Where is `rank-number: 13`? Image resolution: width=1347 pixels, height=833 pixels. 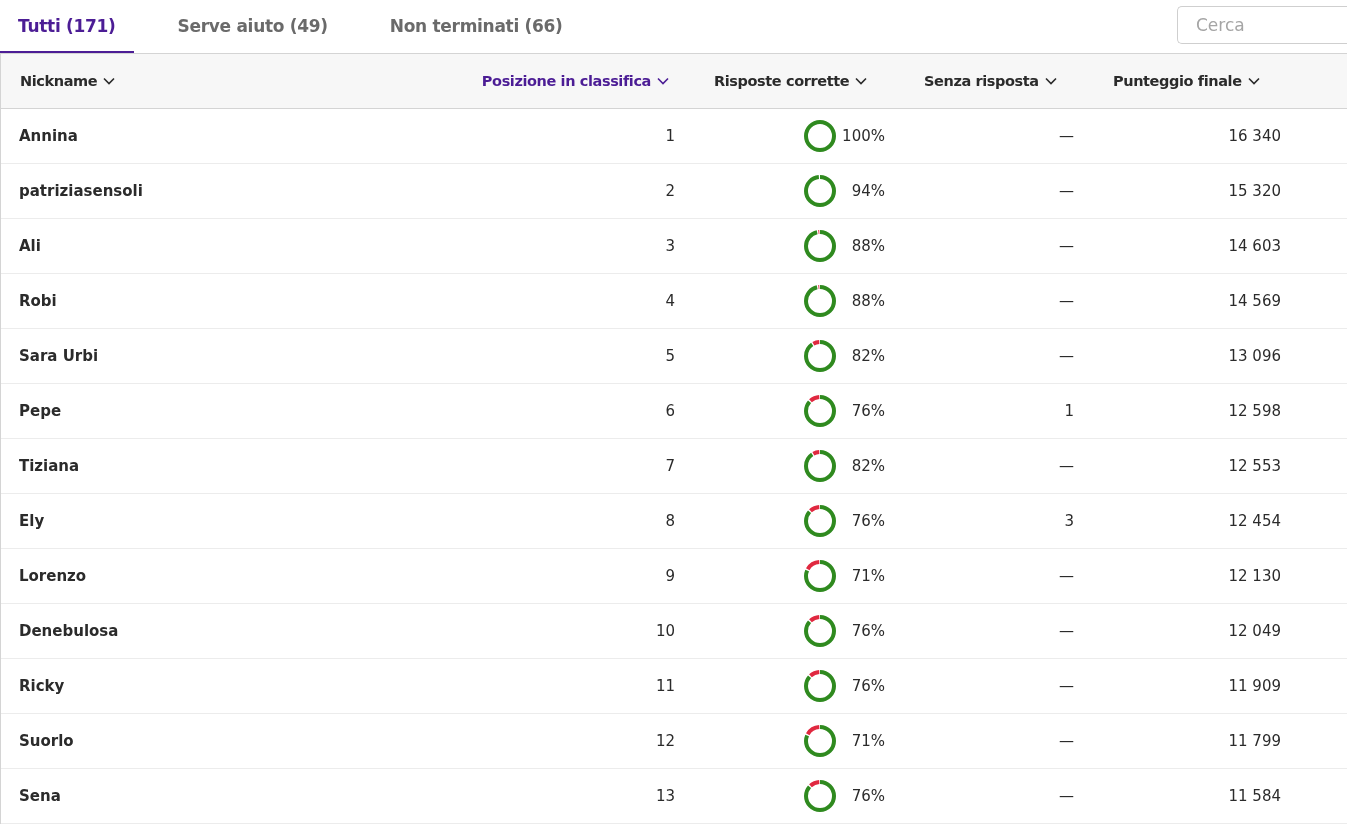 rank-number: 13 is located at coordinates (665, 796).